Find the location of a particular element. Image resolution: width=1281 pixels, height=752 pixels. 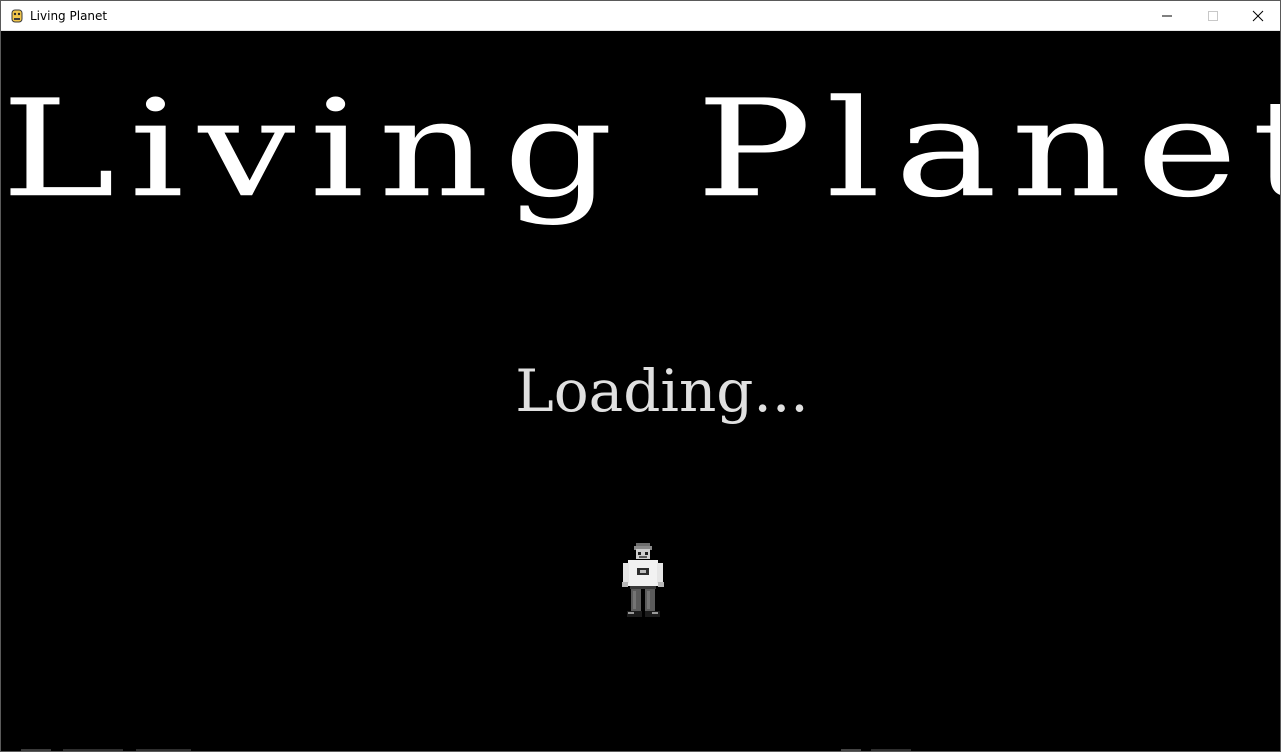

title-bar: Living Planet is located at coordinates (640, 16).